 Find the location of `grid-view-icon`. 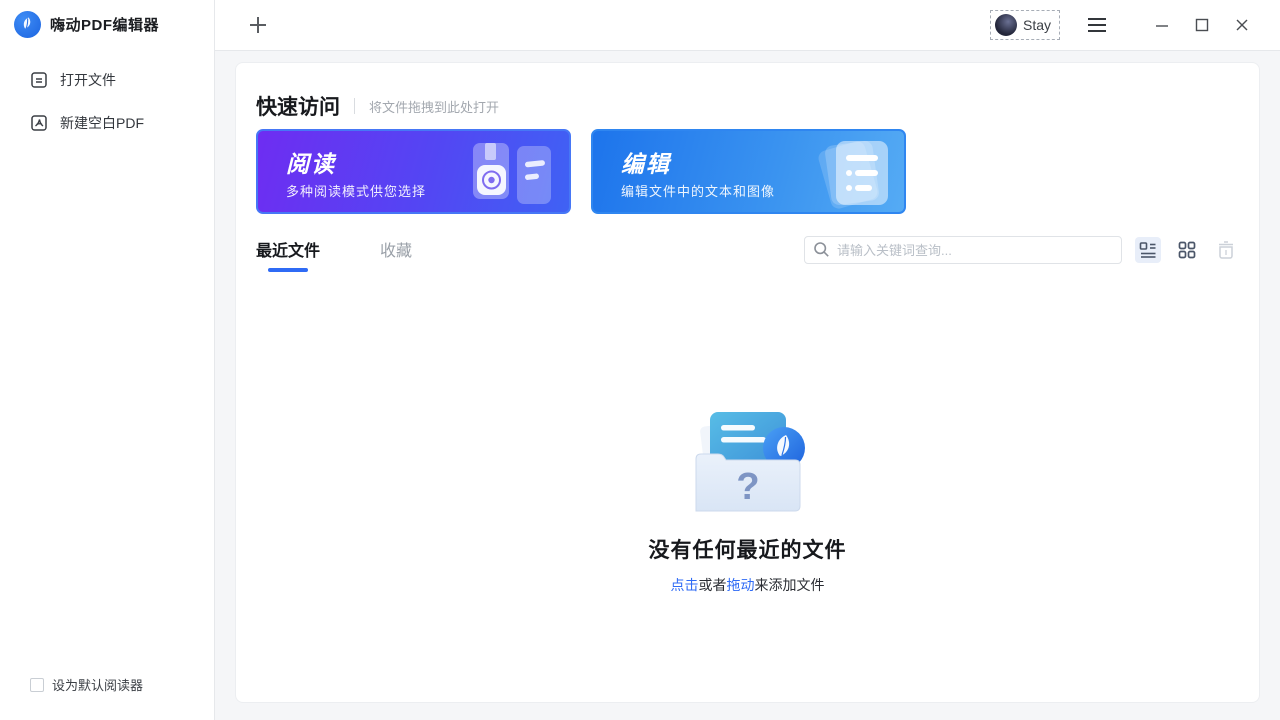

grid-view-icon is located at coordinates (1187, 250).